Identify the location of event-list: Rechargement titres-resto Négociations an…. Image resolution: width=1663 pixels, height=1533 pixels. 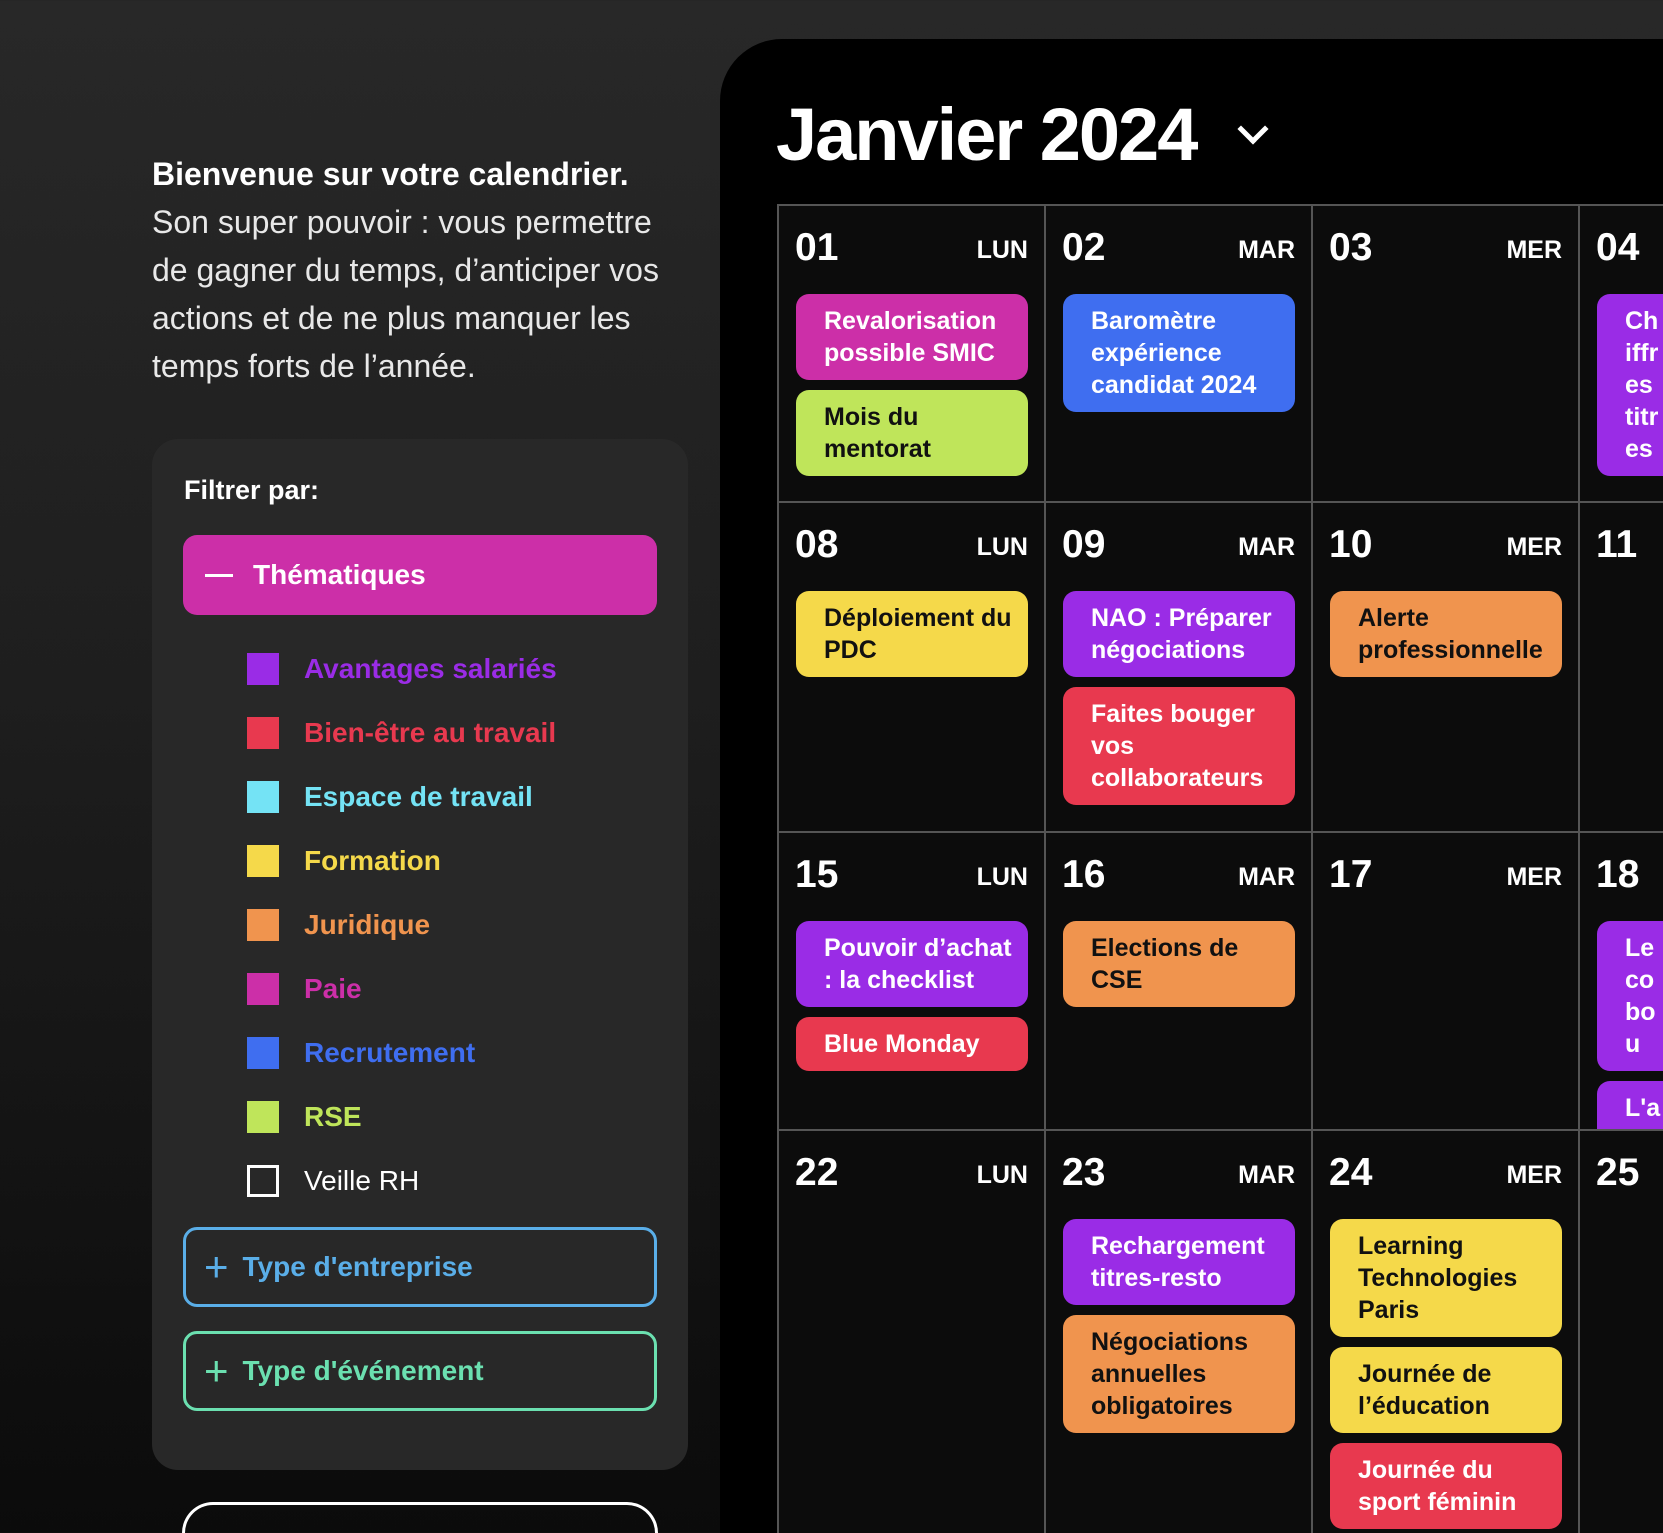
(1179, 1326).